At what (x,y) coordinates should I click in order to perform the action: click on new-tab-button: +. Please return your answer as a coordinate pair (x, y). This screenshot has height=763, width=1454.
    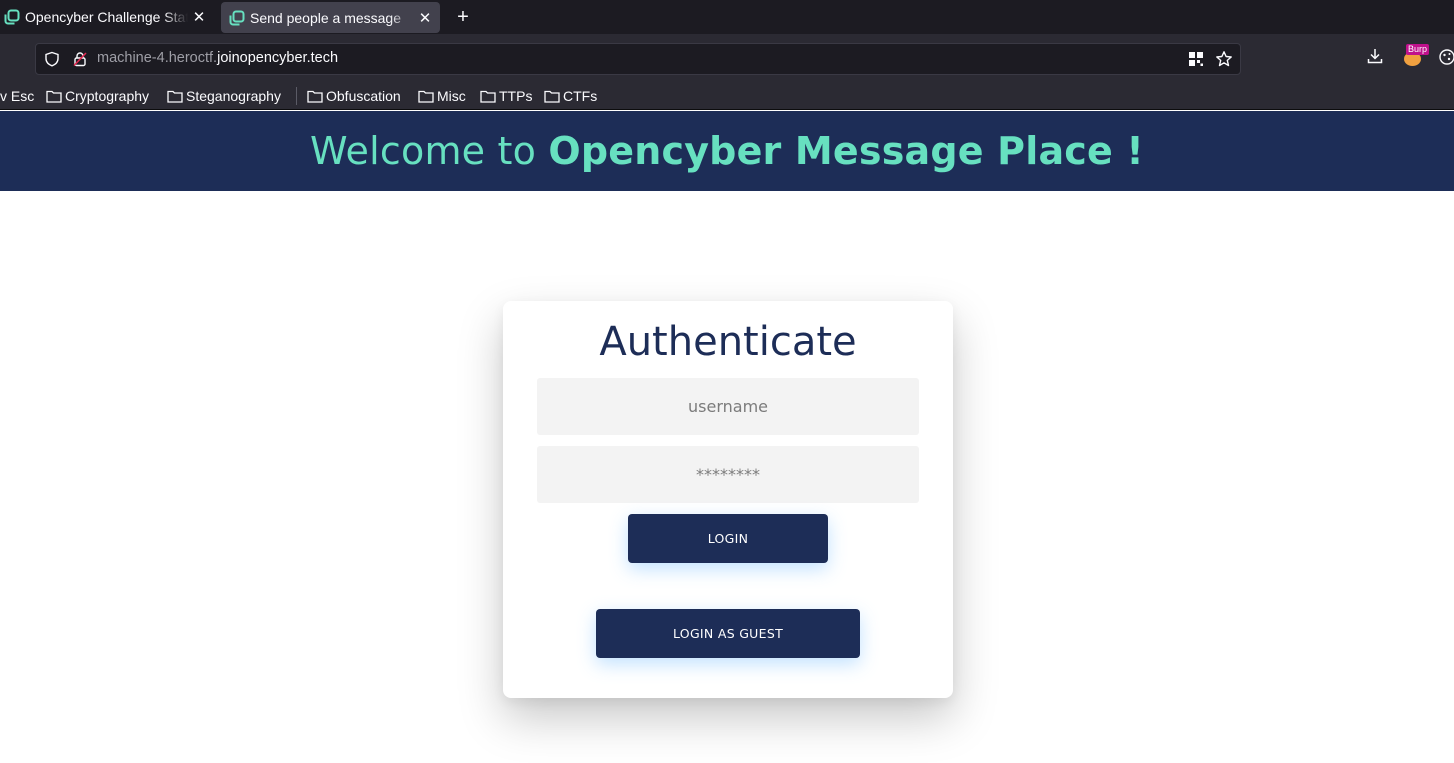
    Looking at the image, I should click on (463, 17).